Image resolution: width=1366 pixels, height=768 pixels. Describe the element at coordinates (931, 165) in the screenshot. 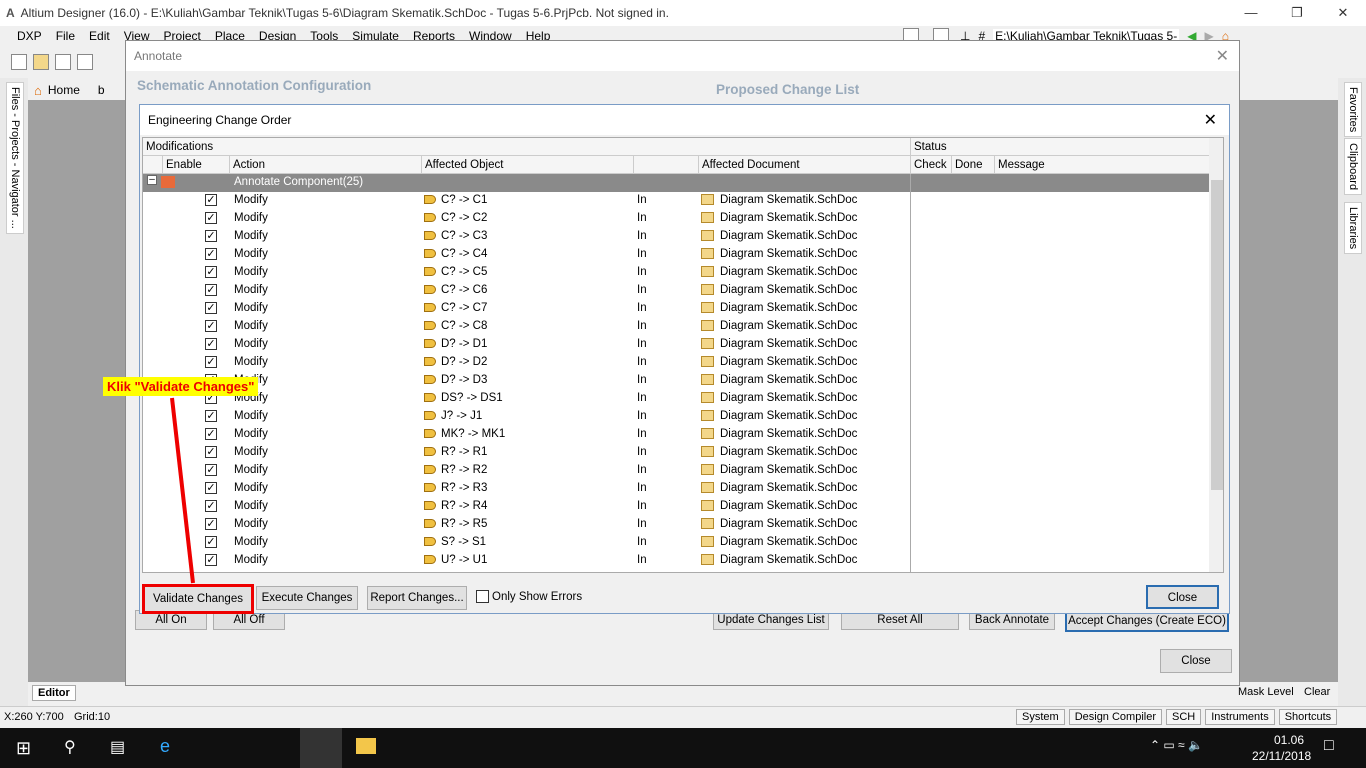

I see `col-check: Check` at that location.